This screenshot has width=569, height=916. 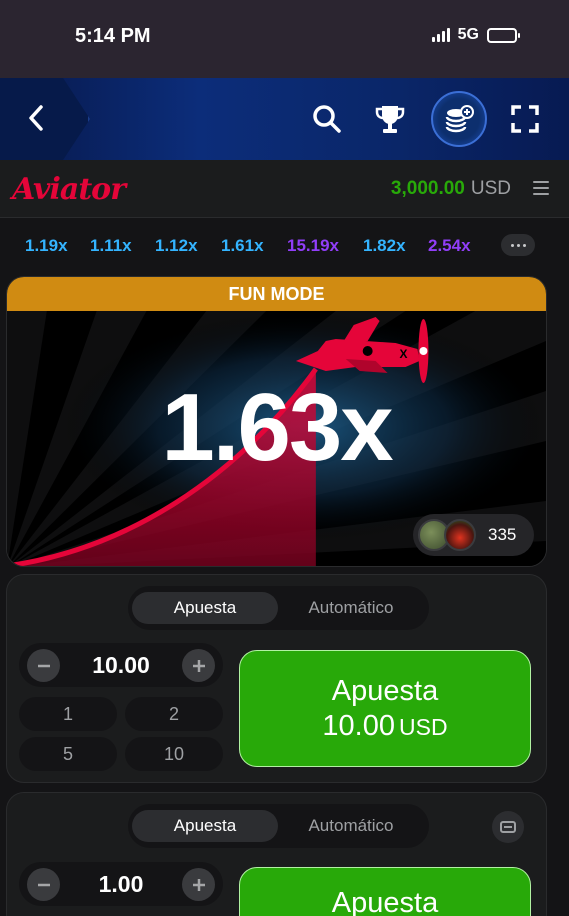 I want to click on status-indicators: 5G, so click(x=475, y=35).